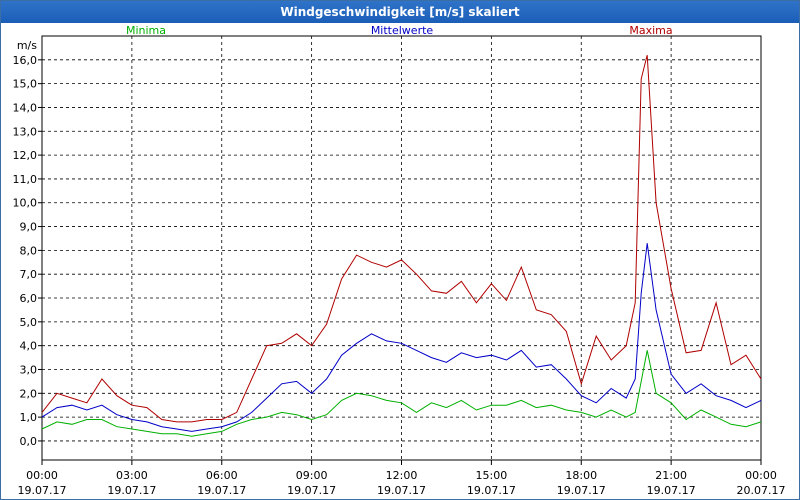 This screenshot has height=500, width=800. What do you see at coordinates (312, 475) in the screenshot?
I see `x-tick-label-time: 09:00` at bounding box center [312, 475].